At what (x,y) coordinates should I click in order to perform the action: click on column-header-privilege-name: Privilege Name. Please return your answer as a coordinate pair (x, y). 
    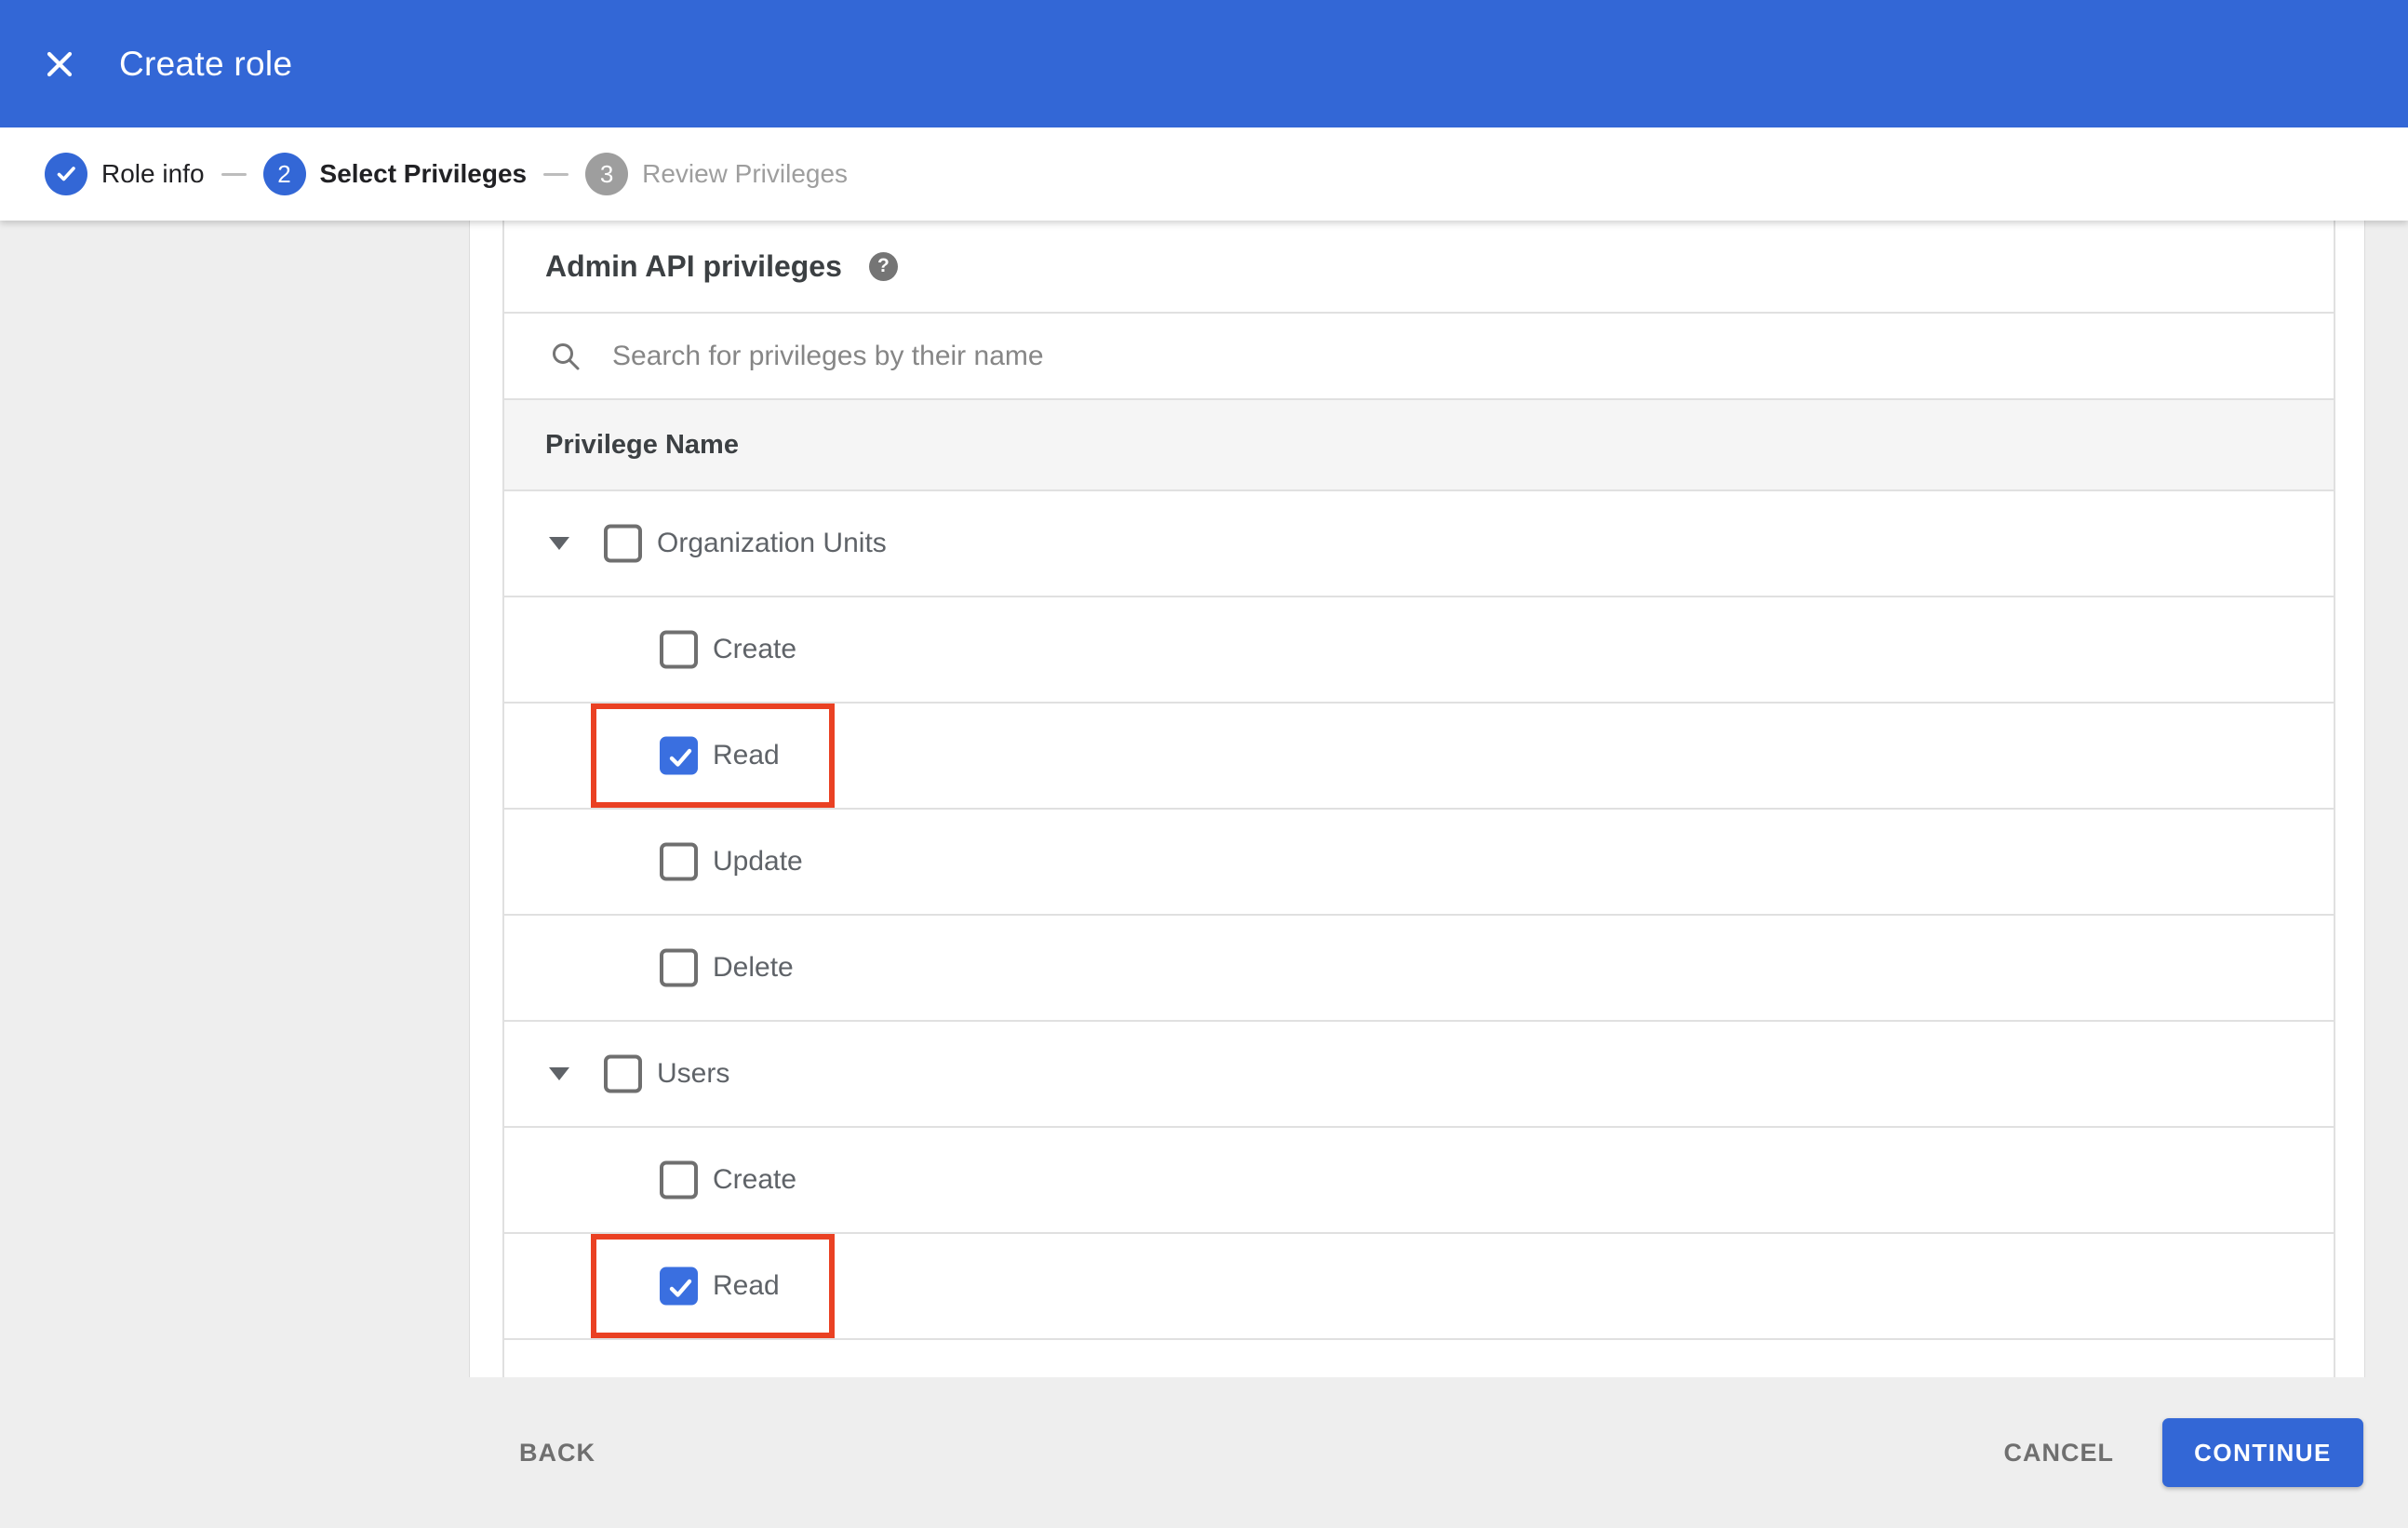
    Looking at the image, I should click on (642, 444).